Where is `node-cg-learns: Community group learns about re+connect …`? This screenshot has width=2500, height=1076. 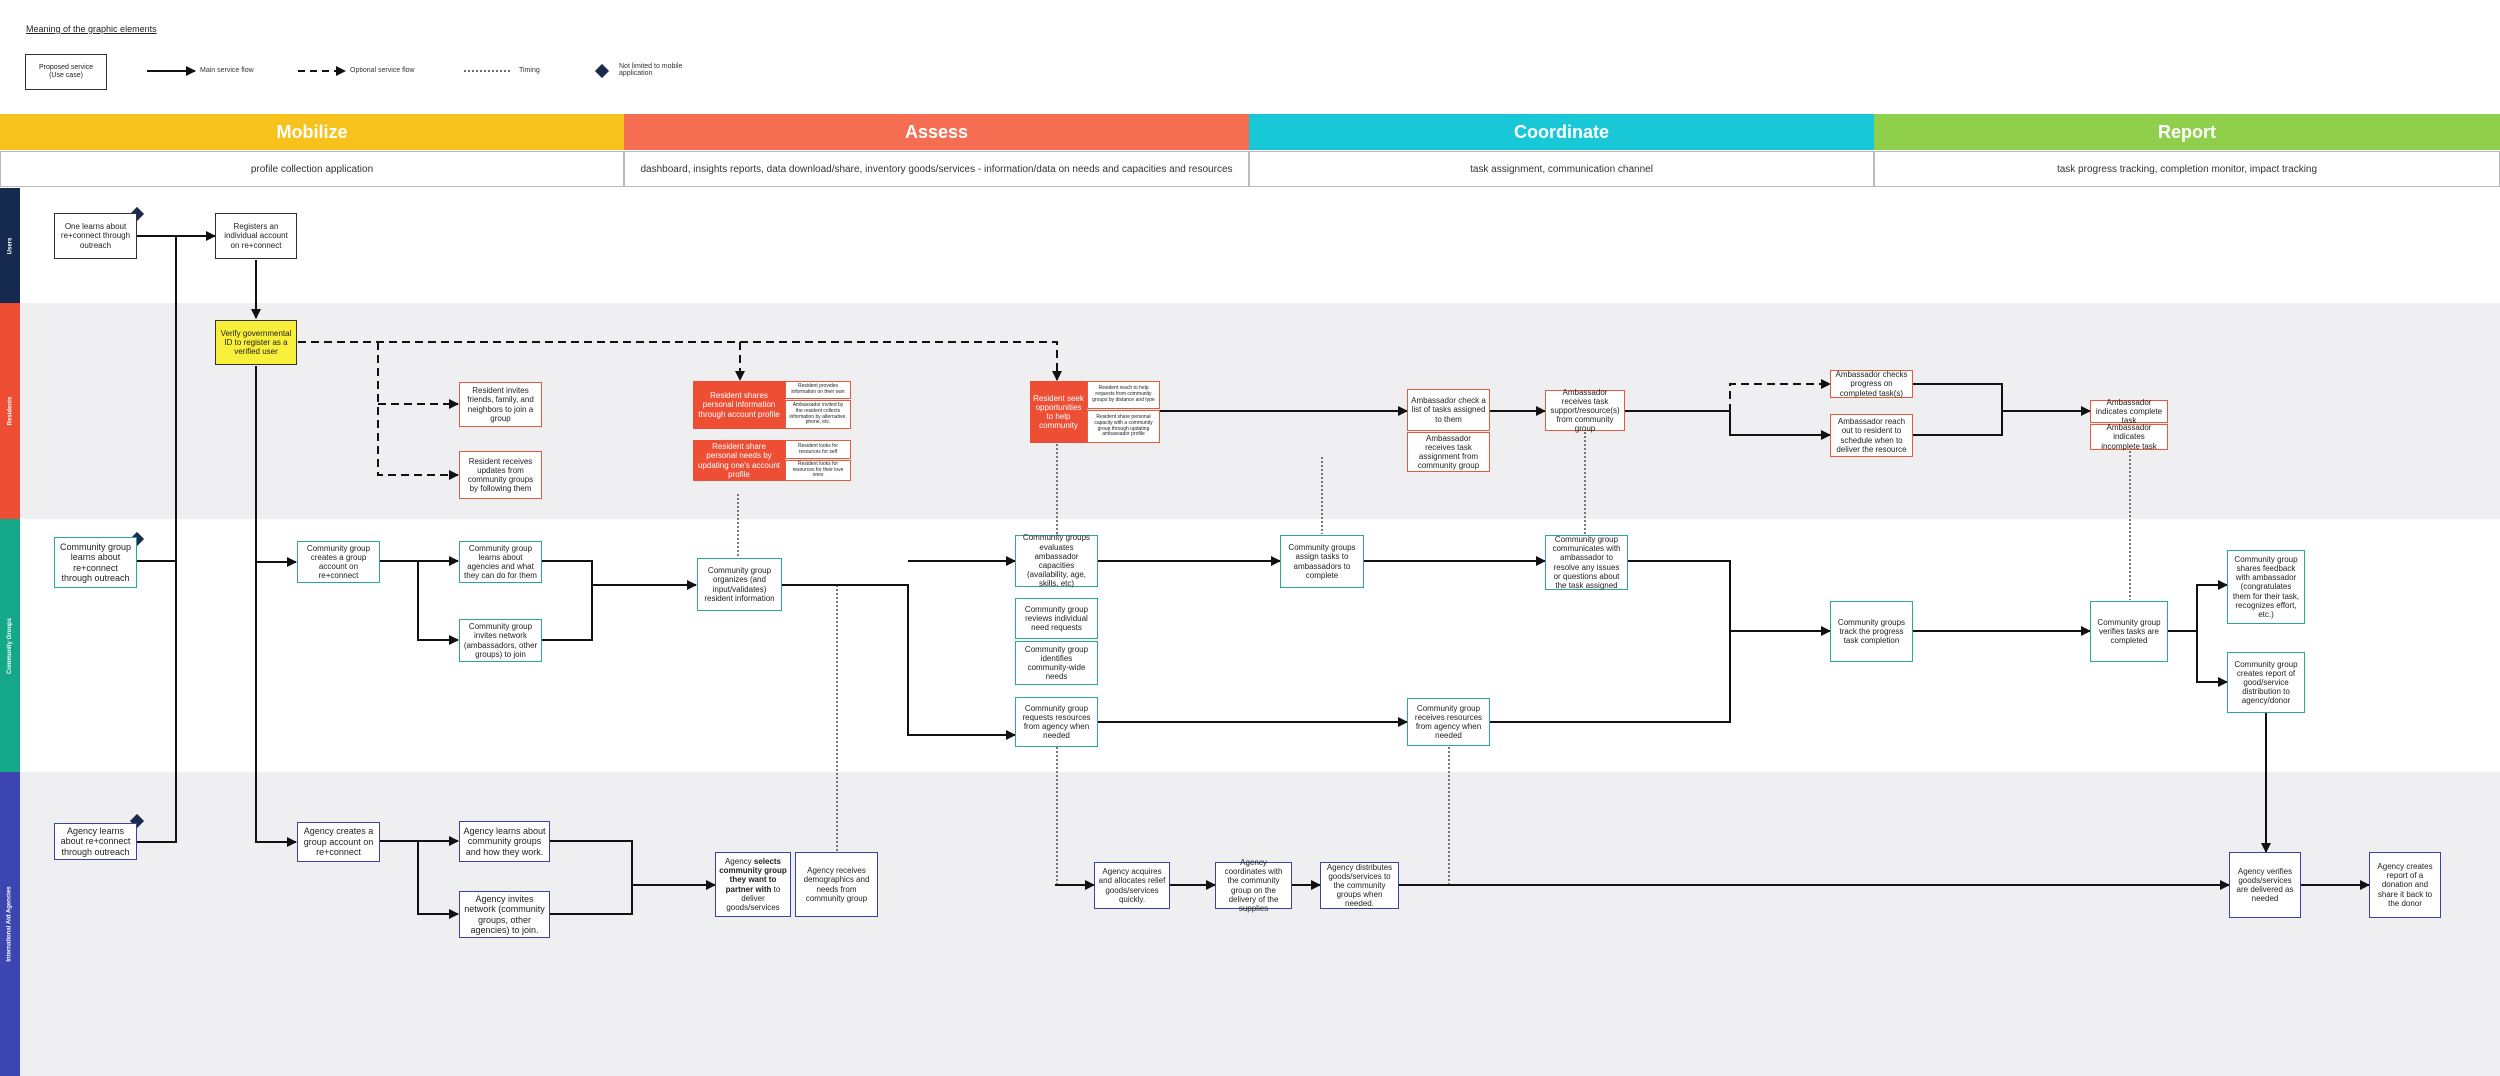 node-cg-learns: Community group learns about re+connect … is located at coordinates (95, 562).